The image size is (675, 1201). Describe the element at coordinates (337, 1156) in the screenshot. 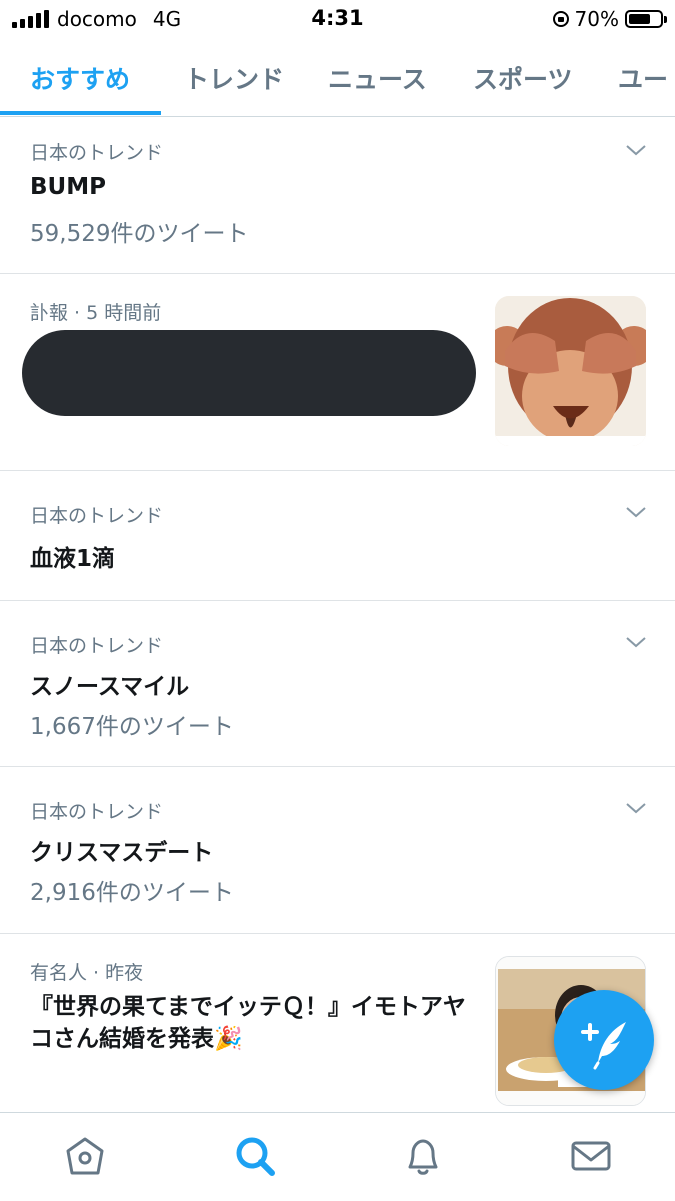

I see `bottom-nav` at that location.